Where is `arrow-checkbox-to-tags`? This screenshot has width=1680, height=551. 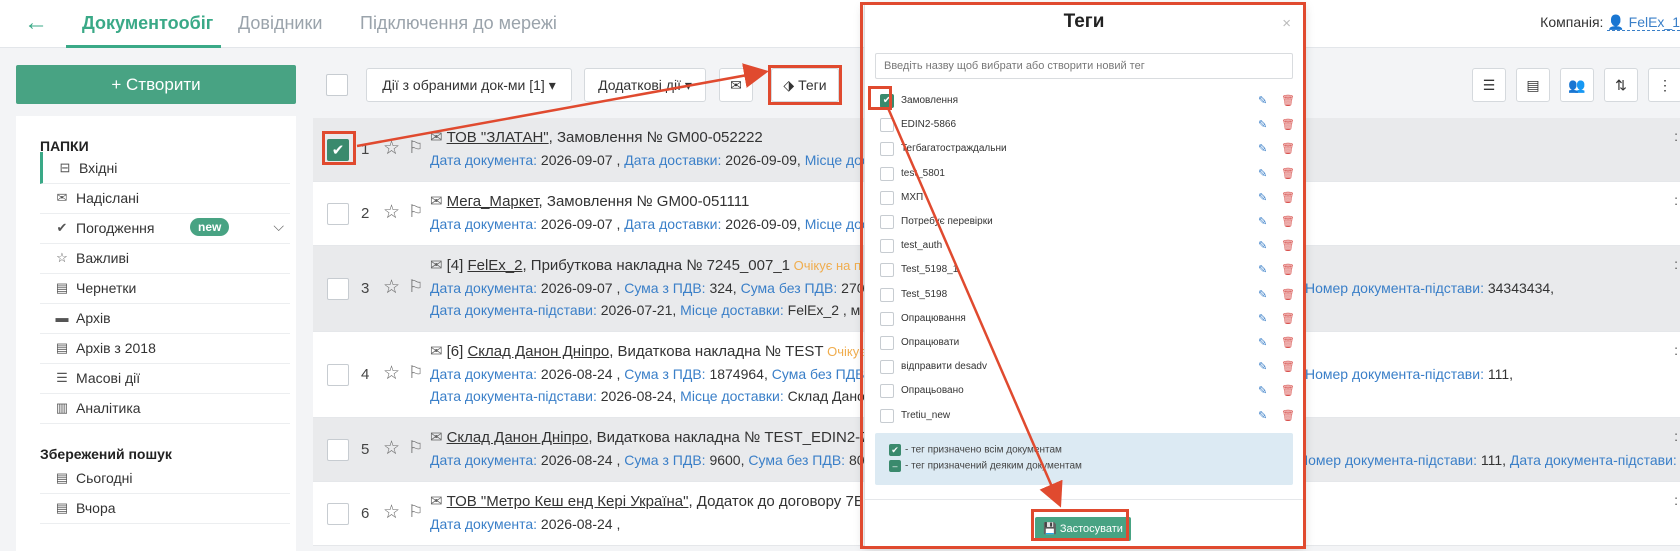
arrow-checkbox-to-tags is located at coordinates (562, 105).